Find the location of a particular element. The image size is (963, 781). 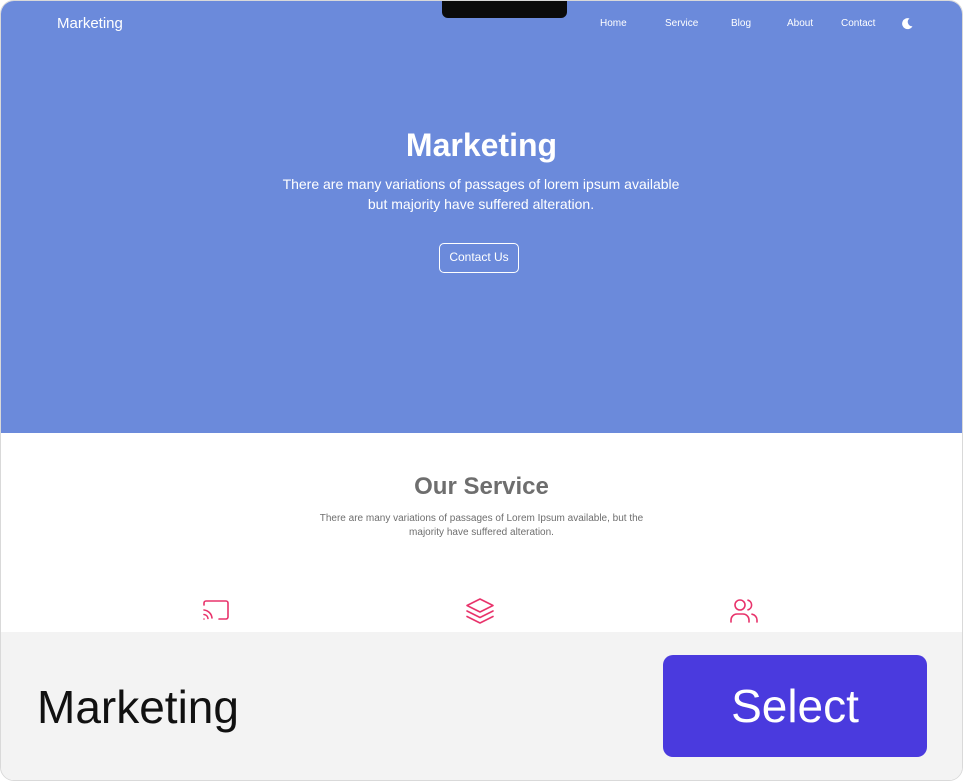

contact-us-button: Contact Us is located at coordinates (479, 258).